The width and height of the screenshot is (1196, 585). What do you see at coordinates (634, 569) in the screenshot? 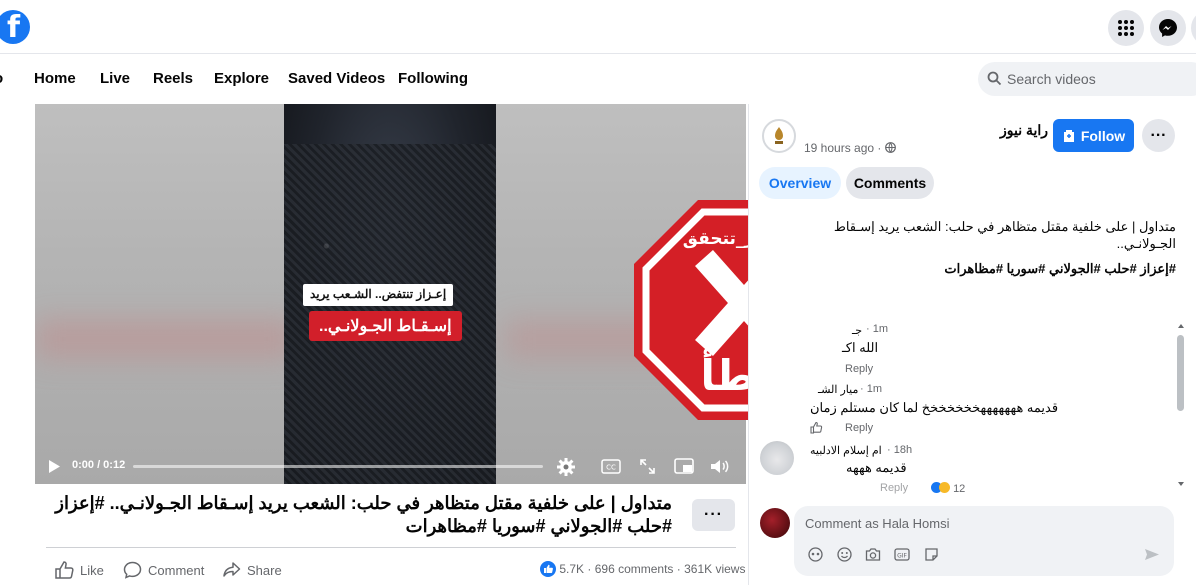
I see `comments-count: 696 comments` at bounding box center [634, 569].